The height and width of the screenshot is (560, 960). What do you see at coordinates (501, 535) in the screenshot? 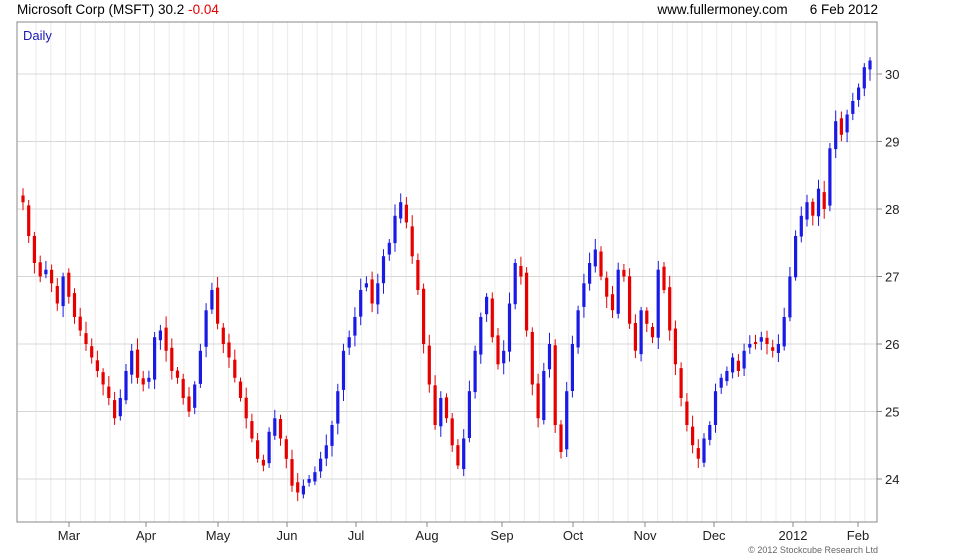
I see `x-tick-label-6: Sep` at bounding box center [501, 535].